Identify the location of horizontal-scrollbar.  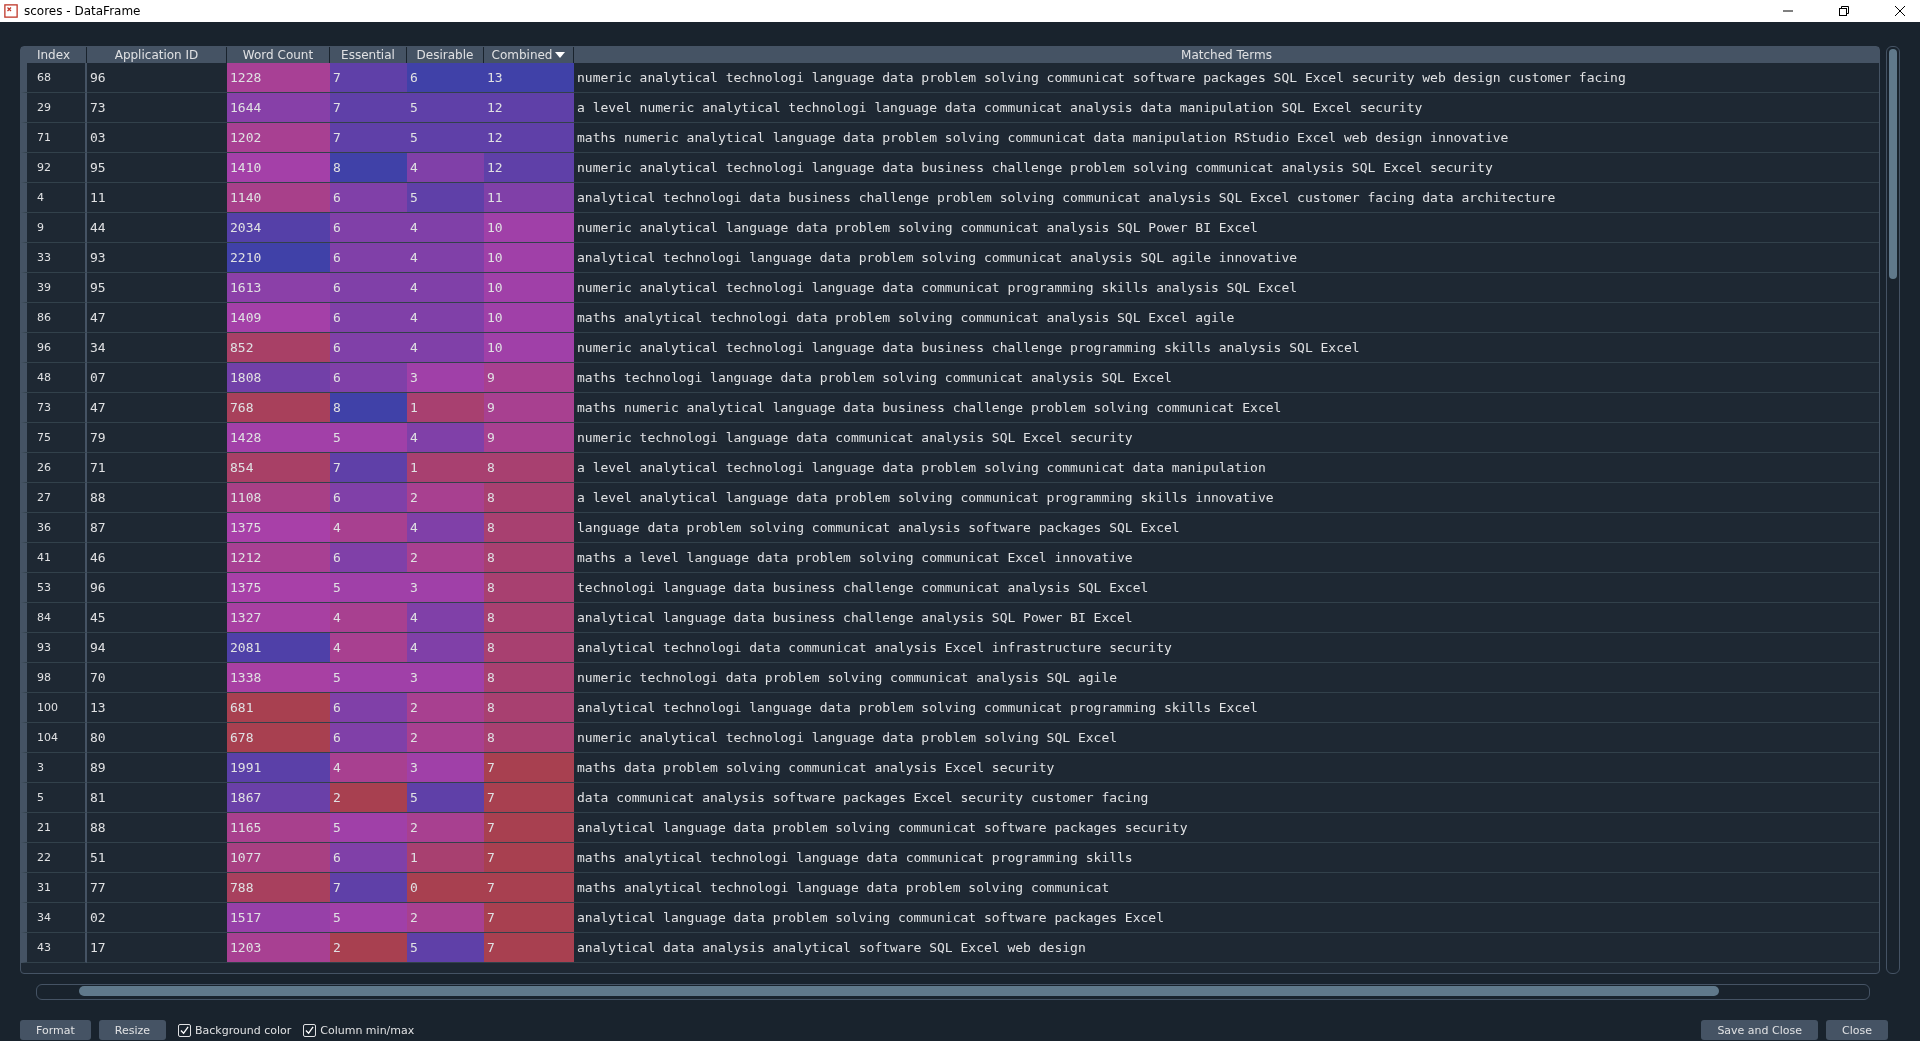
(953, 992).